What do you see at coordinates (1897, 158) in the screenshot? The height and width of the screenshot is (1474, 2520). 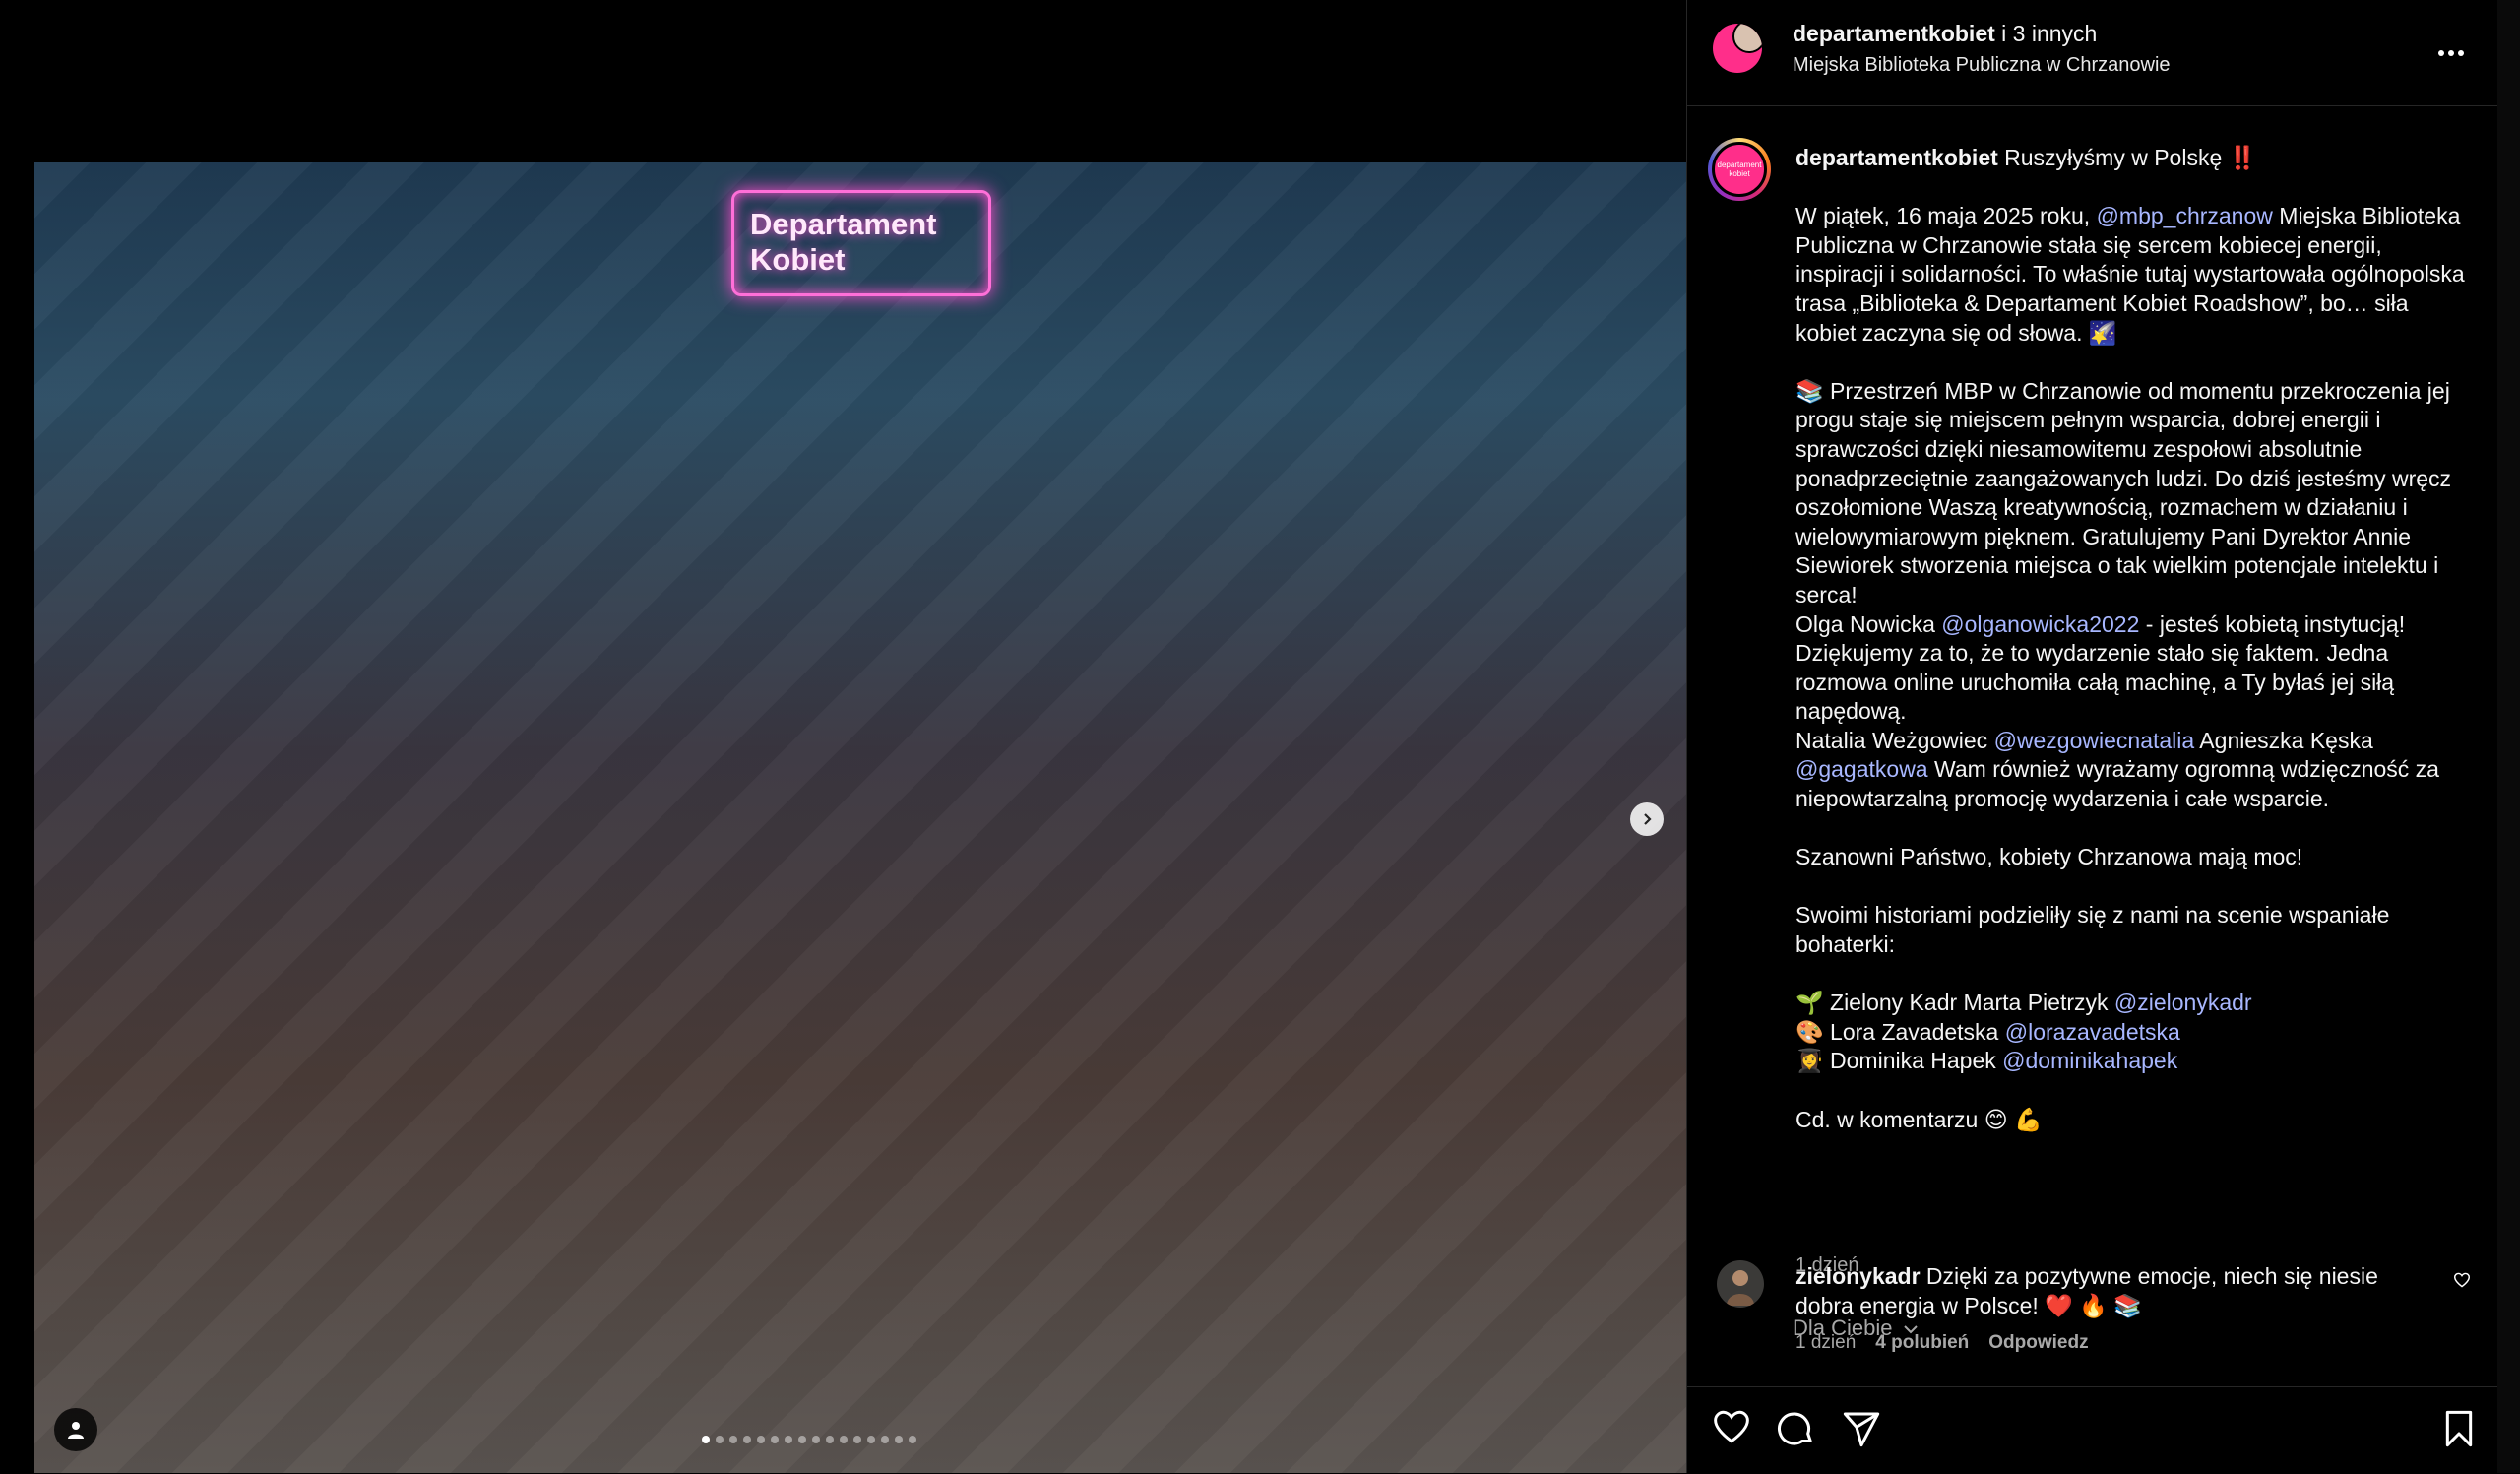 I see `caption-author: departamentkobiet` at bounding box center [1897, 158].